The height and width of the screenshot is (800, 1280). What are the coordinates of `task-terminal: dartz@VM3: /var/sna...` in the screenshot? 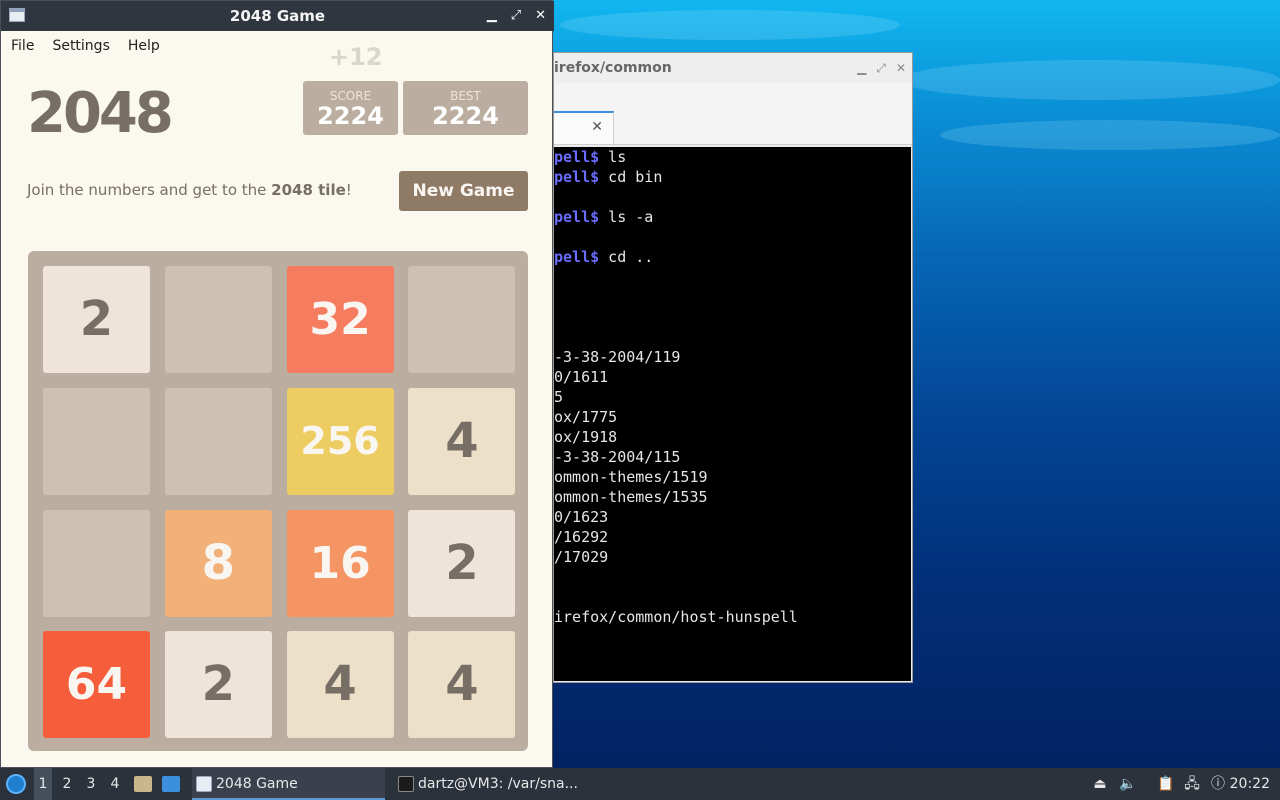 It's located at (499, 784).